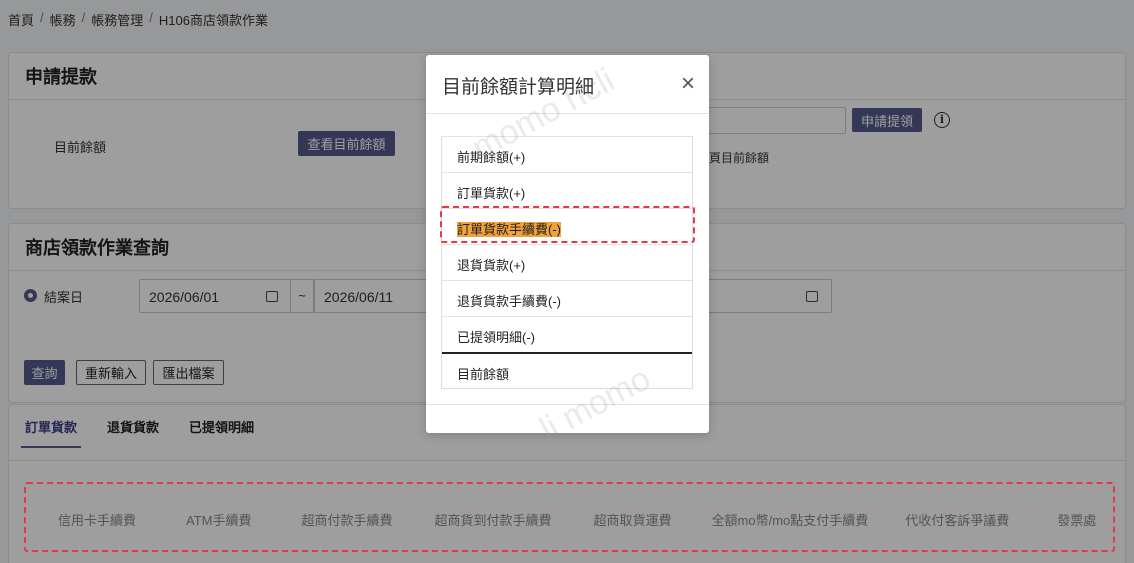 The image size is (1134, 563). Describe the element at coordinates (567, 370) in the screenshot. I see `list-item-total: 目前餘額` at that location.